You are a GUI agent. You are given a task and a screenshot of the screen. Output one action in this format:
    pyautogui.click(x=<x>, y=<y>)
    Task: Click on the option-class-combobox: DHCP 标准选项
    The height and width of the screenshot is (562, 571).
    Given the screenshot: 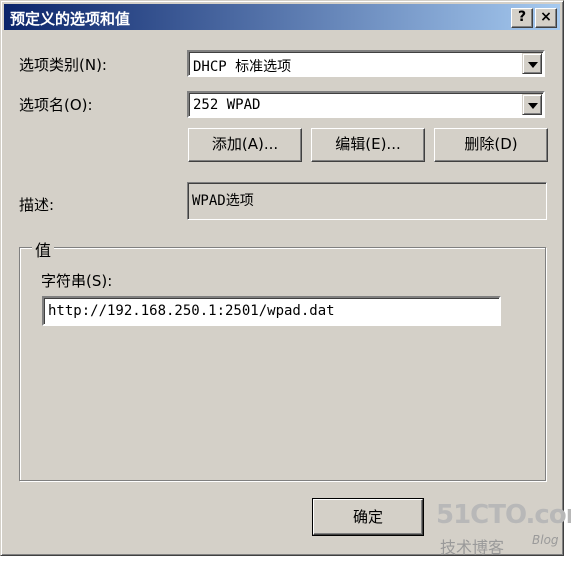 What is the action you would take?
    pyautogui.click(x=366, y=63)
    